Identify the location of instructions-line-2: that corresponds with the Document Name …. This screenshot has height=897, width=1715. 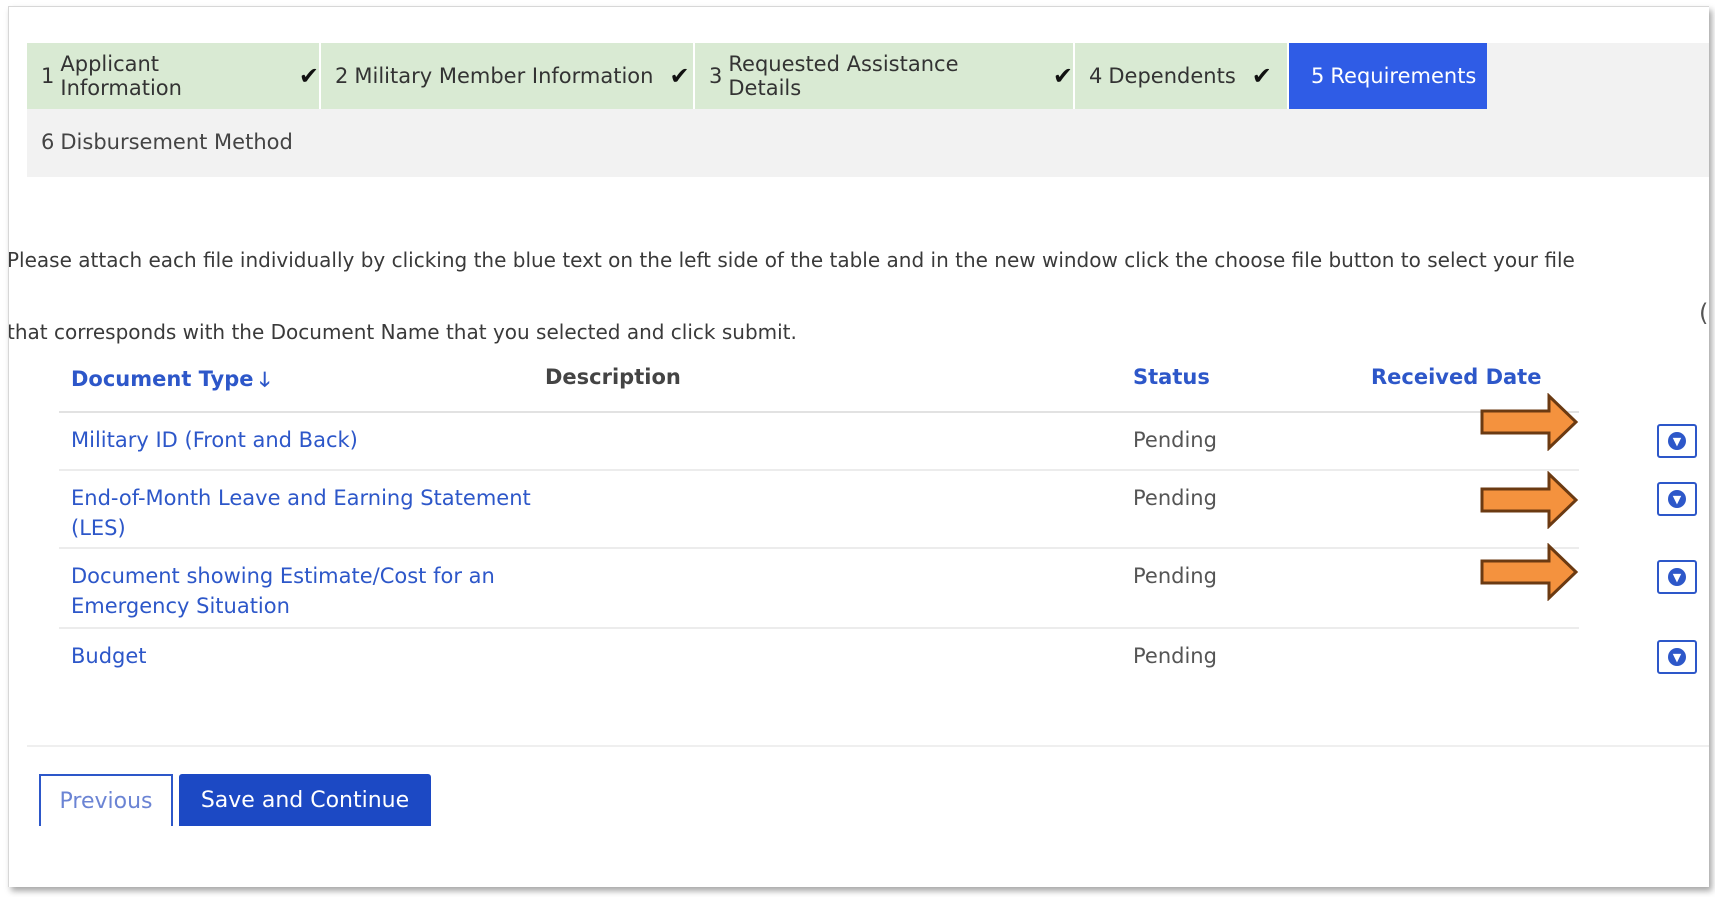
(402, 332).